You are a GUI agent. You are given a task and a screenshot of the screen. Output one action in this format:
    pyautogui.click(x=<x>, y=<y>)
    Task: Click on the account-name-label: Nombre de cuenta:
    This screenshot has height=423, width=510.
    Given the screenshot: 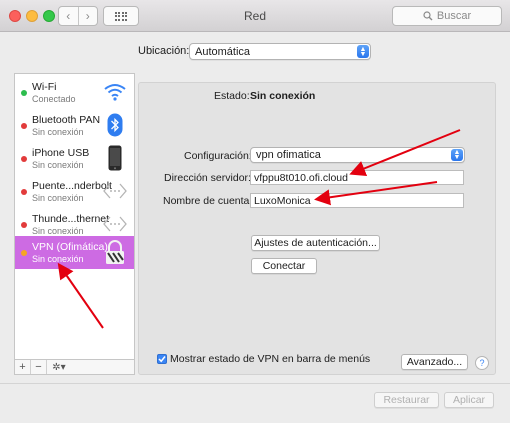 What is the action you would take?
    pyautogui.click(x=208, y=201)
    